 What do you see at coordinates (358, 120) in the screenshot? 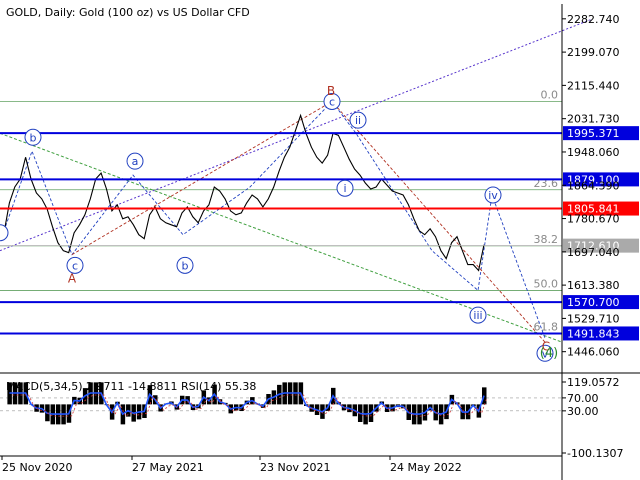
I see `wave-label: ii` at bounding box center [358, 120].